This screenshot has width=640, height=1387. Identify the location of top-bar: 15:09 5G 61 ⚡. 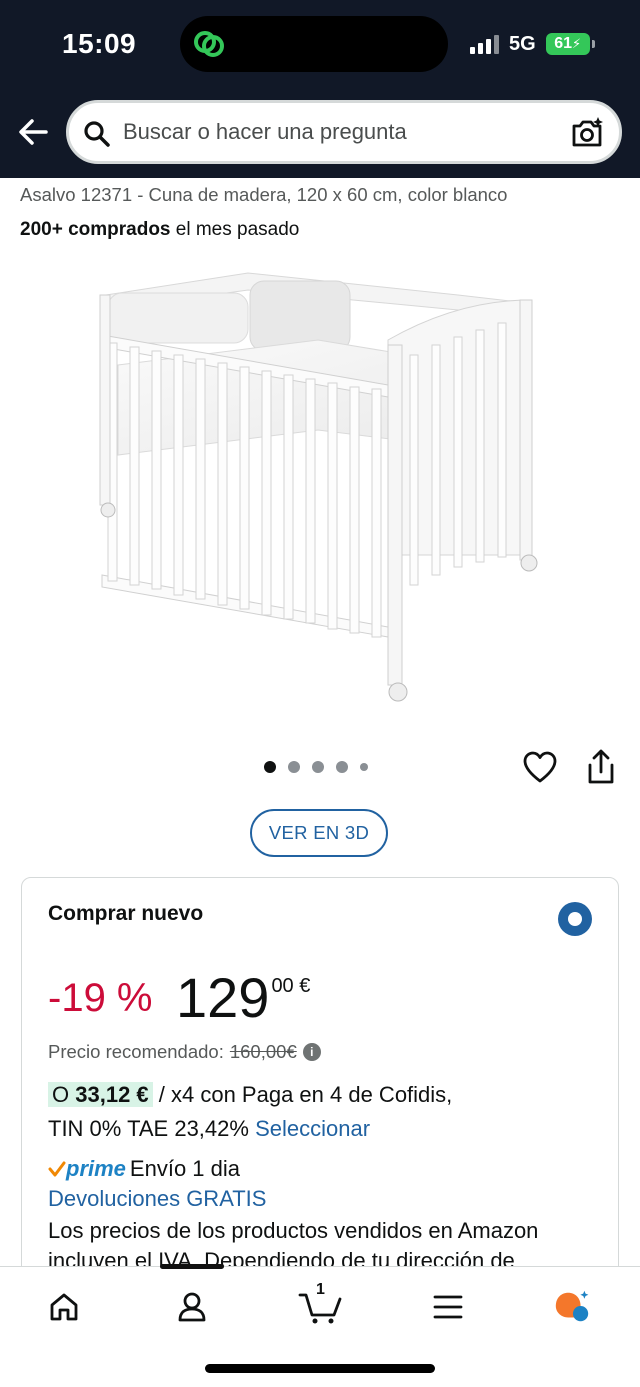
(320, 89).